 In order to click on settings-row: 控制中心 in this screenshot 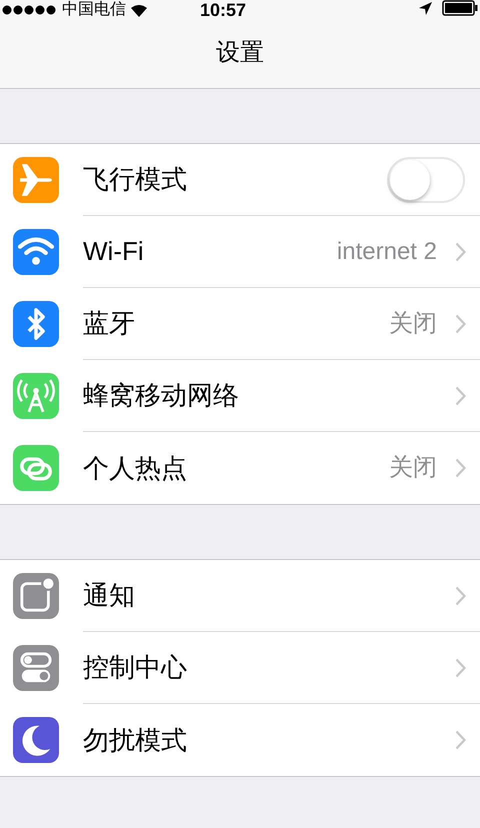, I will do `click(240, 668)`.